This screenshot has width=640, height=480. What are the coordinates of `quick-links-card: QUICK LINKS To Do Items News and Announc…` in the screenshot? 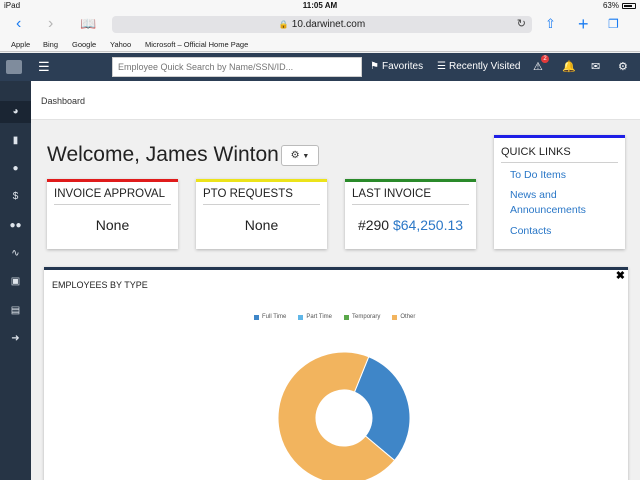 It's located at (559, 192).